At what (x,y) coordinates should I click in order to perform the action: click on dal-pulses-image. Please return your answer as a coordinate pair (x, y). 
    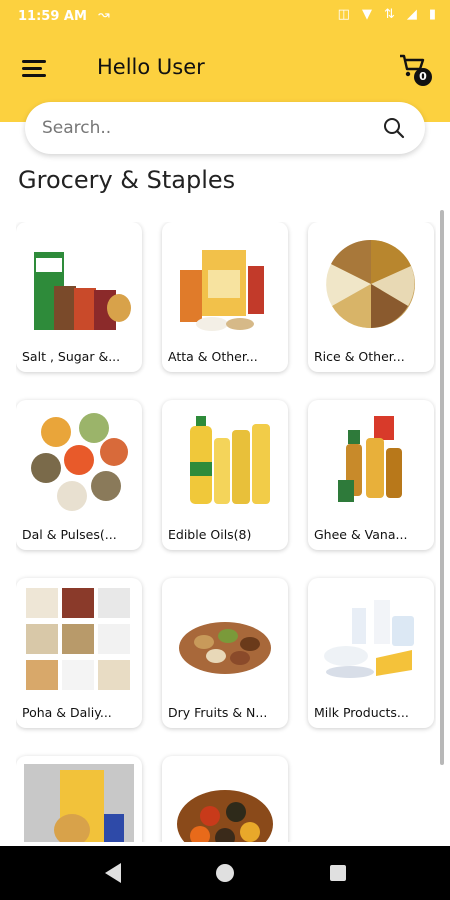
    Looking at the image, I should click on (79, 462).